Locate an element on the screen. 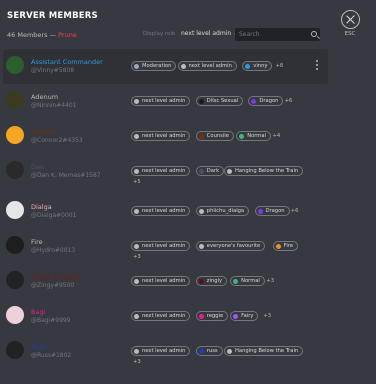 This screenshot has height=384, width=376. role-dropdown: next level admin ⌄ is located at coordinates (209, 33).